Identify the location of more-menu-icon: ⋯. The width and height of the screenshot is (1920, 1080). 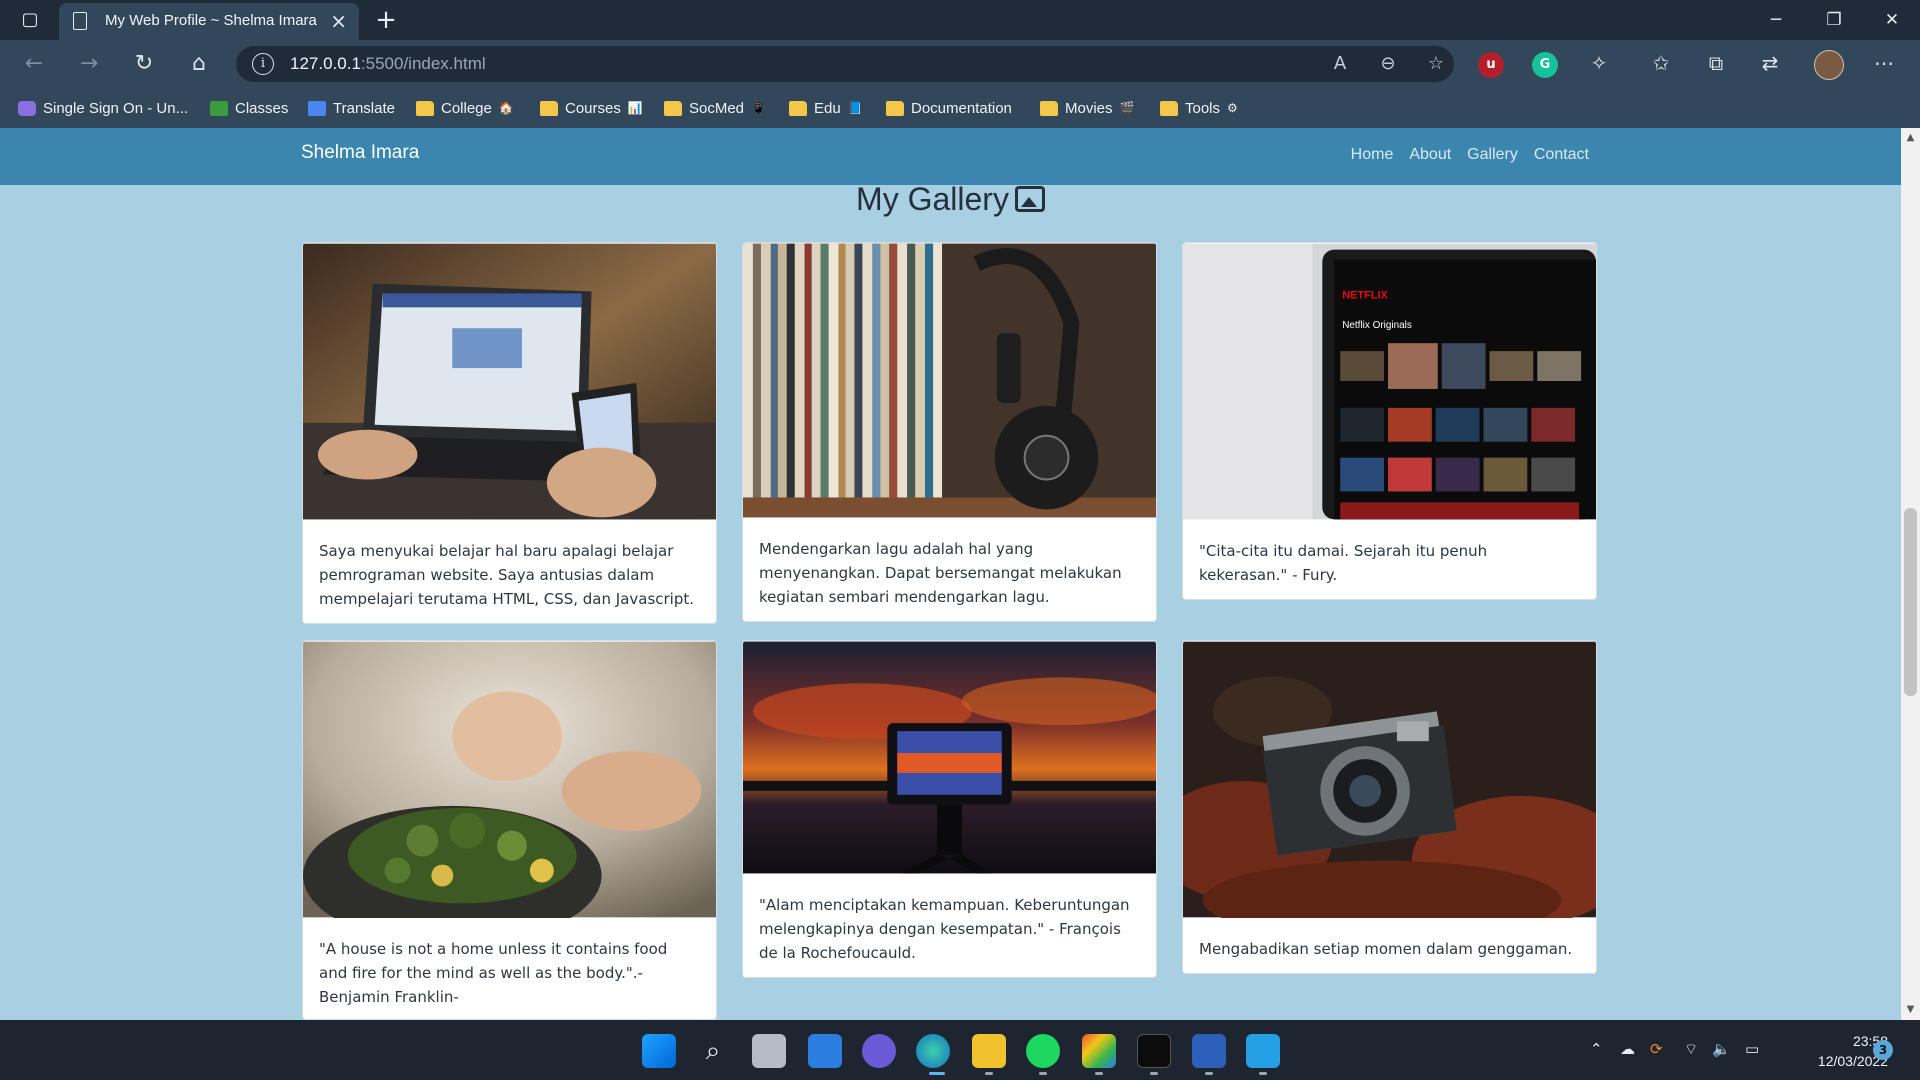
(1884, 63).